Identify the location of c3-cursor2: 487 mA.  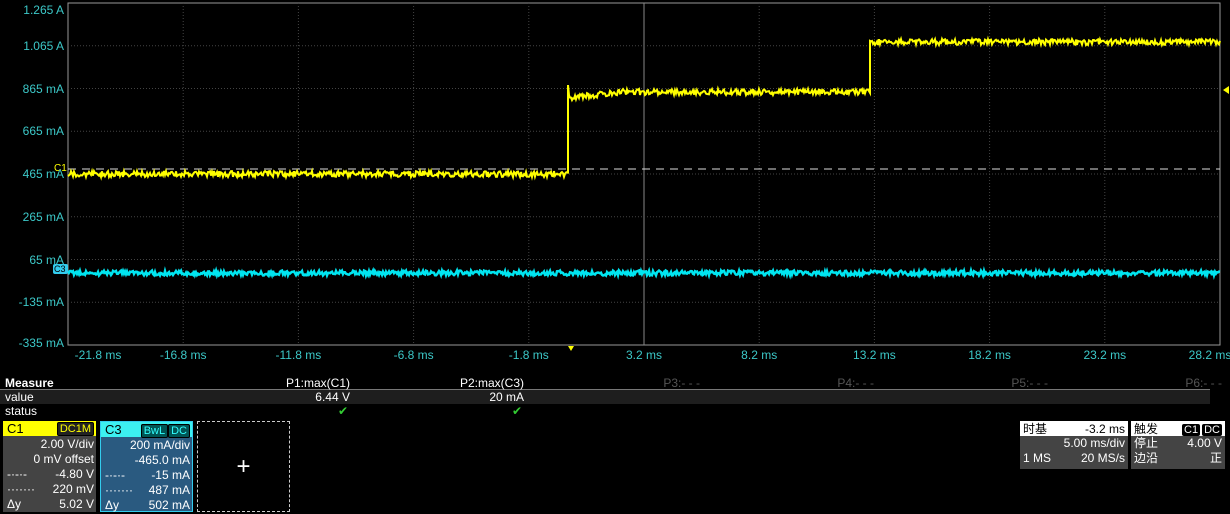
(169, 490).